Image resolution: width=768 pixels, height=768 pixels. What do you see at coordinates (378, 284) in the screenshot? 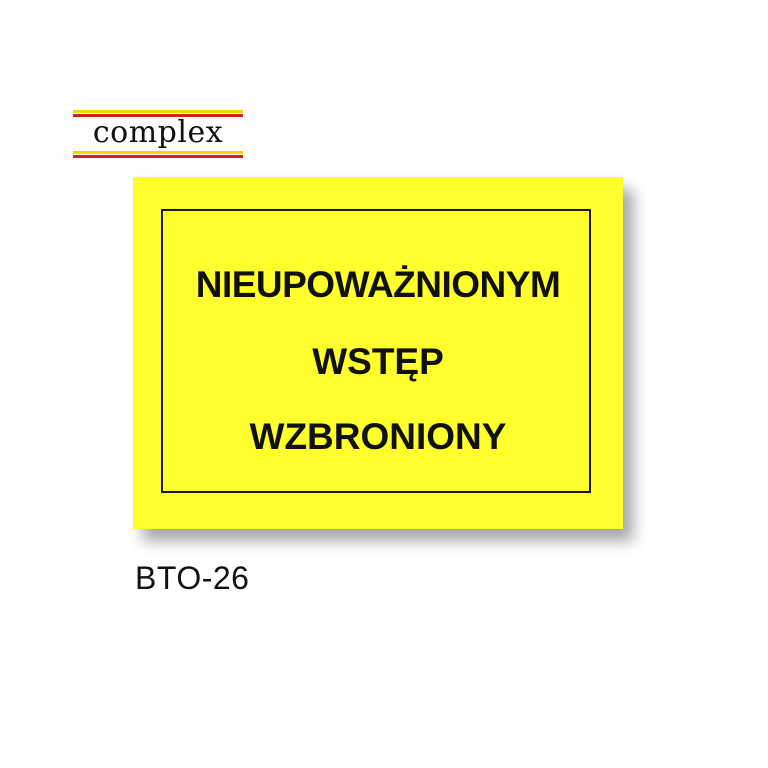
I see `sign-line-1: NIEUPOWAŻNIONYM` at bounding box center [378, 284].